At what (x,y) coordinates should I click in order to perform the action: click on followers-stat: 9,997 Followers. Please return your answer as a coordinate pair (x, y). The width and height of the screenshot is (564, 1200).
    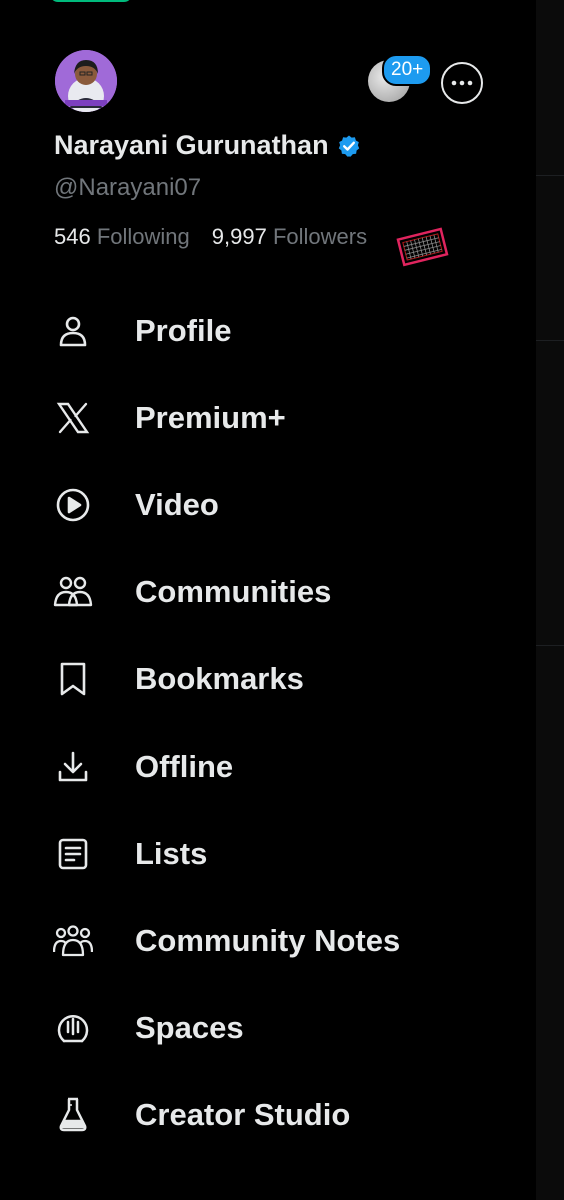
    Looking at the image, I should click on (289, 237).